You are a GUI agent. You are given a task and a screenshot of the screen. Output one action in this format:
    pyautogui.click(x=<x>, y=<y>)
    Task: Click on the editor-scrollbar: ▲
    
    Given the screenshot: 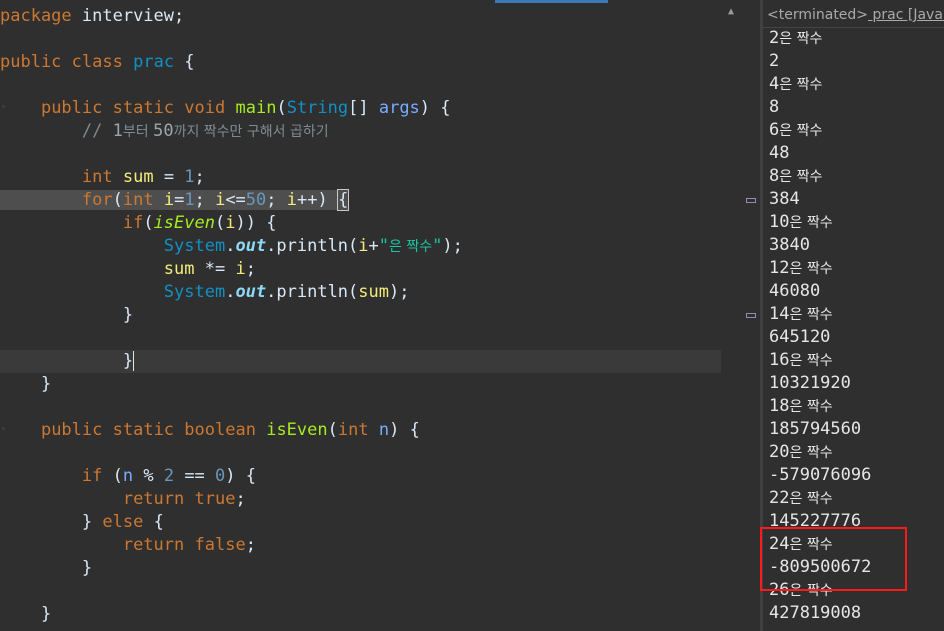 What is the action you would take?
    pyautogui.click(x=731, y=315)
    